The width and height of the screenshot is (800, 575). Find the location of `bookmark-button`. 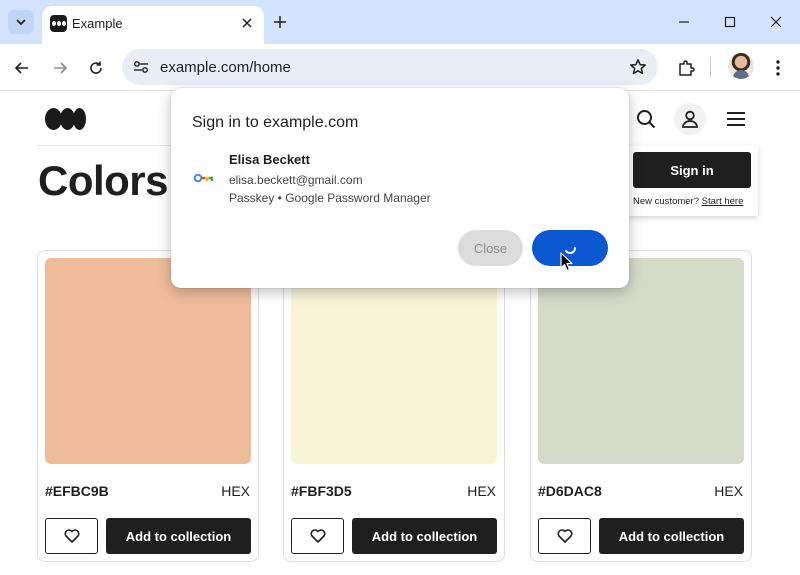

bookmark-button is located at coordinates (638, 67).